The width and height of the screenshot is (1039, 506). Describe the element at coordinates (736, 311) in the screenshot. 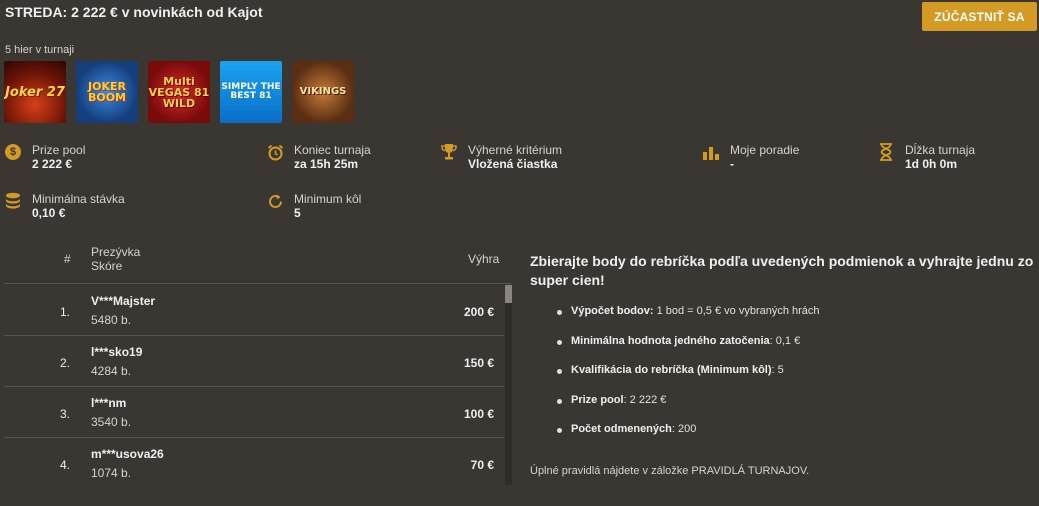

I see `rule-value: 1 bod = 0,5 € vo vybraných hrách` at that location.